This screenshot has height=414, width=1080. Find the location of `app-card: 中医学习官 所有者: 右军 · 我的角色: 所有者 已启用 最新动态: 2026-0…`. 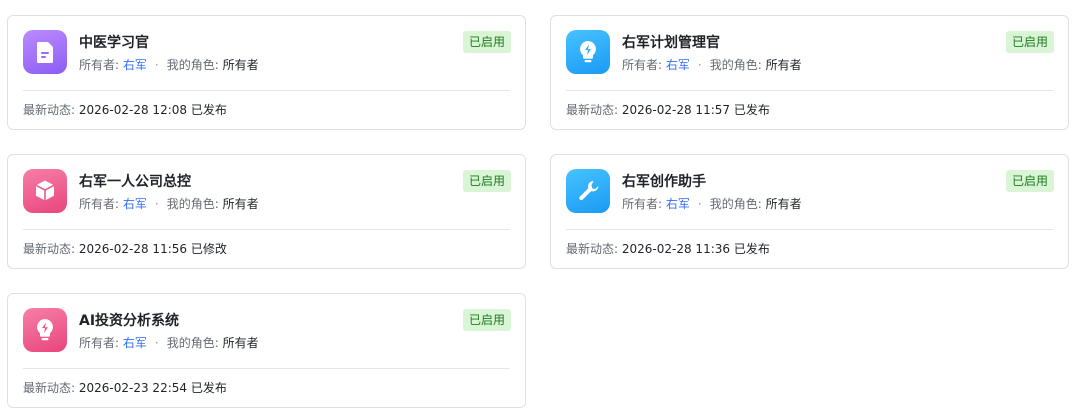

app-card: 中医学习官 所有者: 右军 · 我的角色: 所有者 已启用 最新动态: 2026-0… is located at coordinates (266, 72).